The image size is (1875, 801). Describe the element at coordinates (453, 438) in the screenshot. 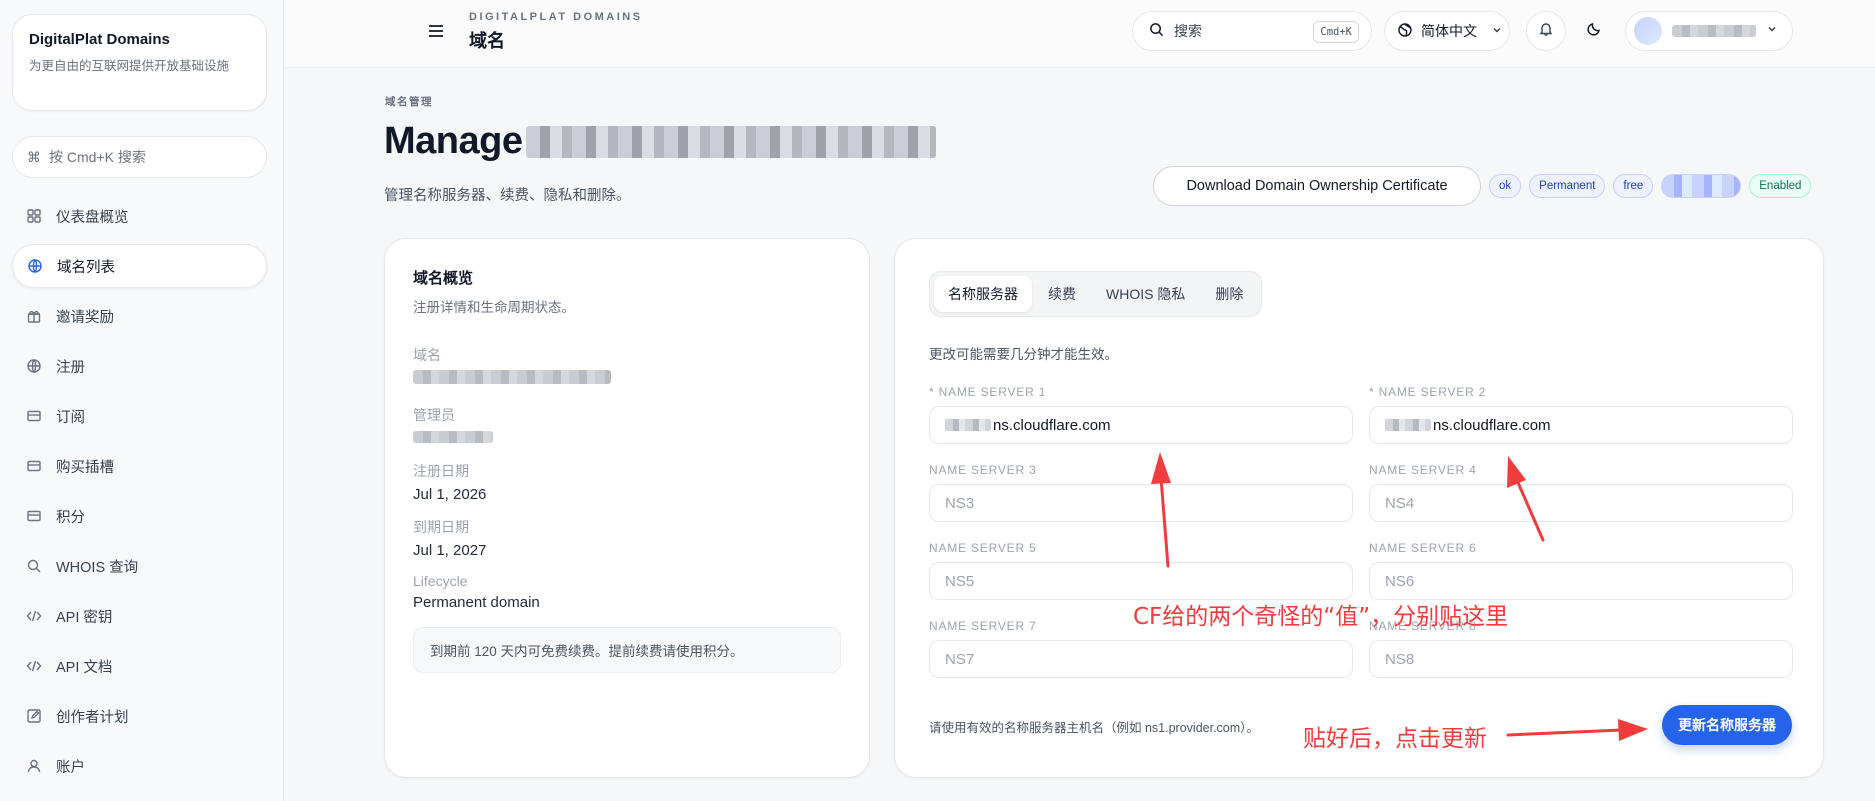

I see `admin-value-redacted` at that location.